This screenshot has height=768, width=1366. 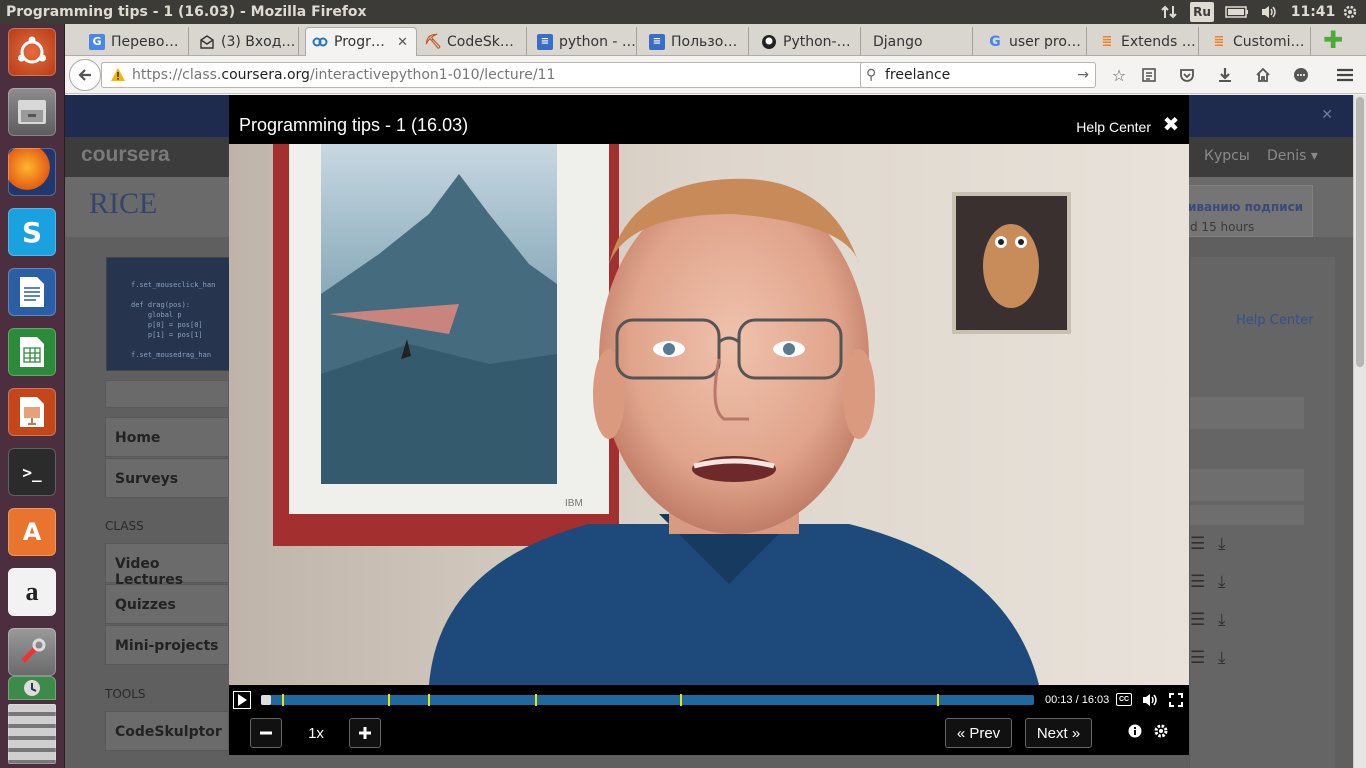 I want to click on sidebar-item-mini-projects: Mini-projects, so click(x=167, y=645).